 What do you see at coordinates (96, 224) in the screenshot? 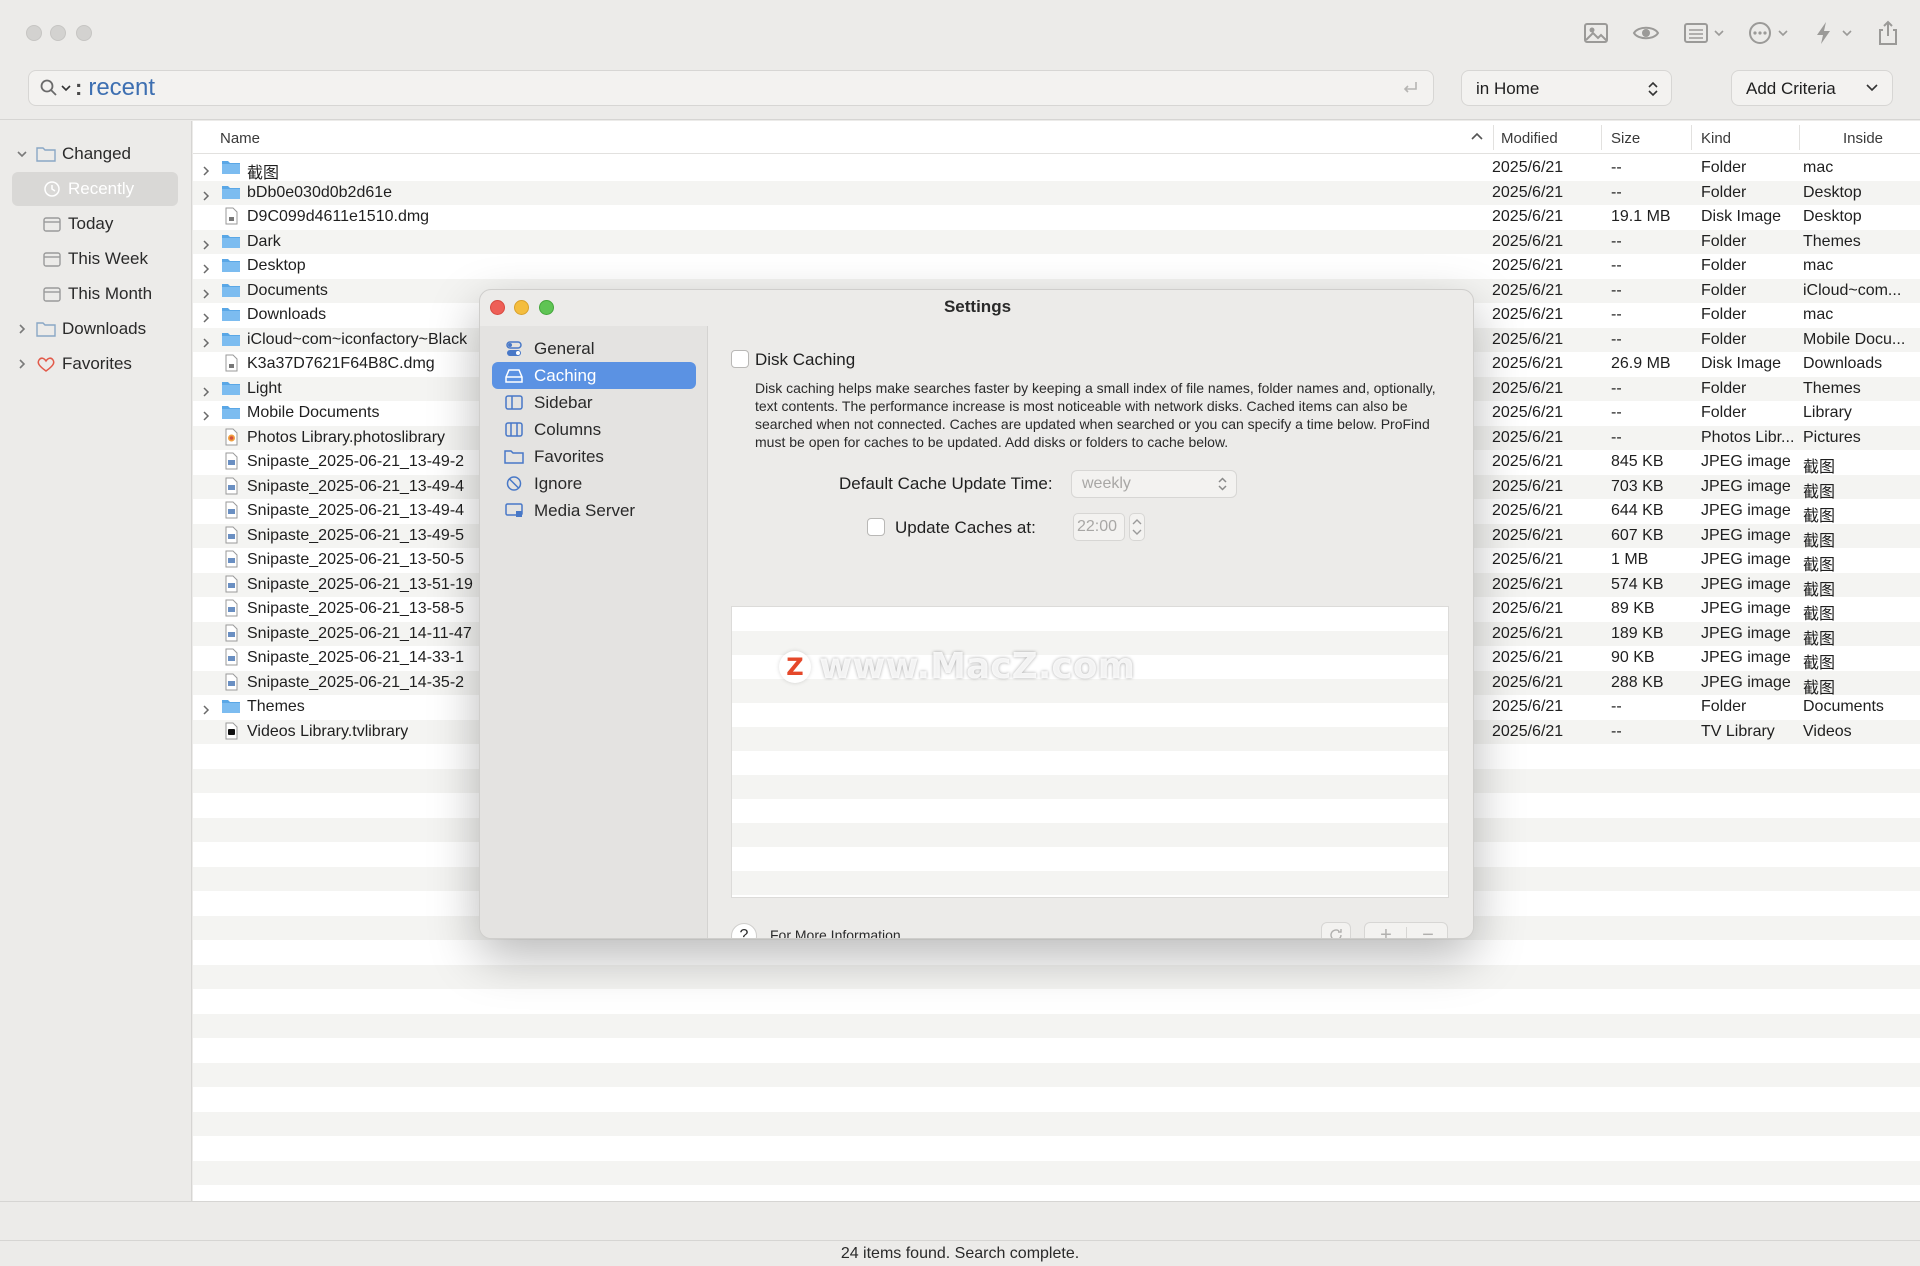
I see `sidebar-item-today: Today` at bounding box center [96, 224].